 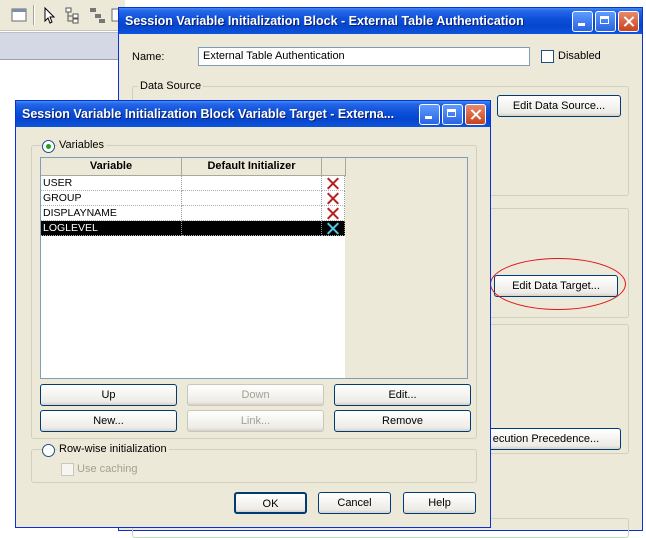 What do you see at coordinates (62, 46) in the screenshot?
I see `background-header-band` at bounding box center [62, 46].